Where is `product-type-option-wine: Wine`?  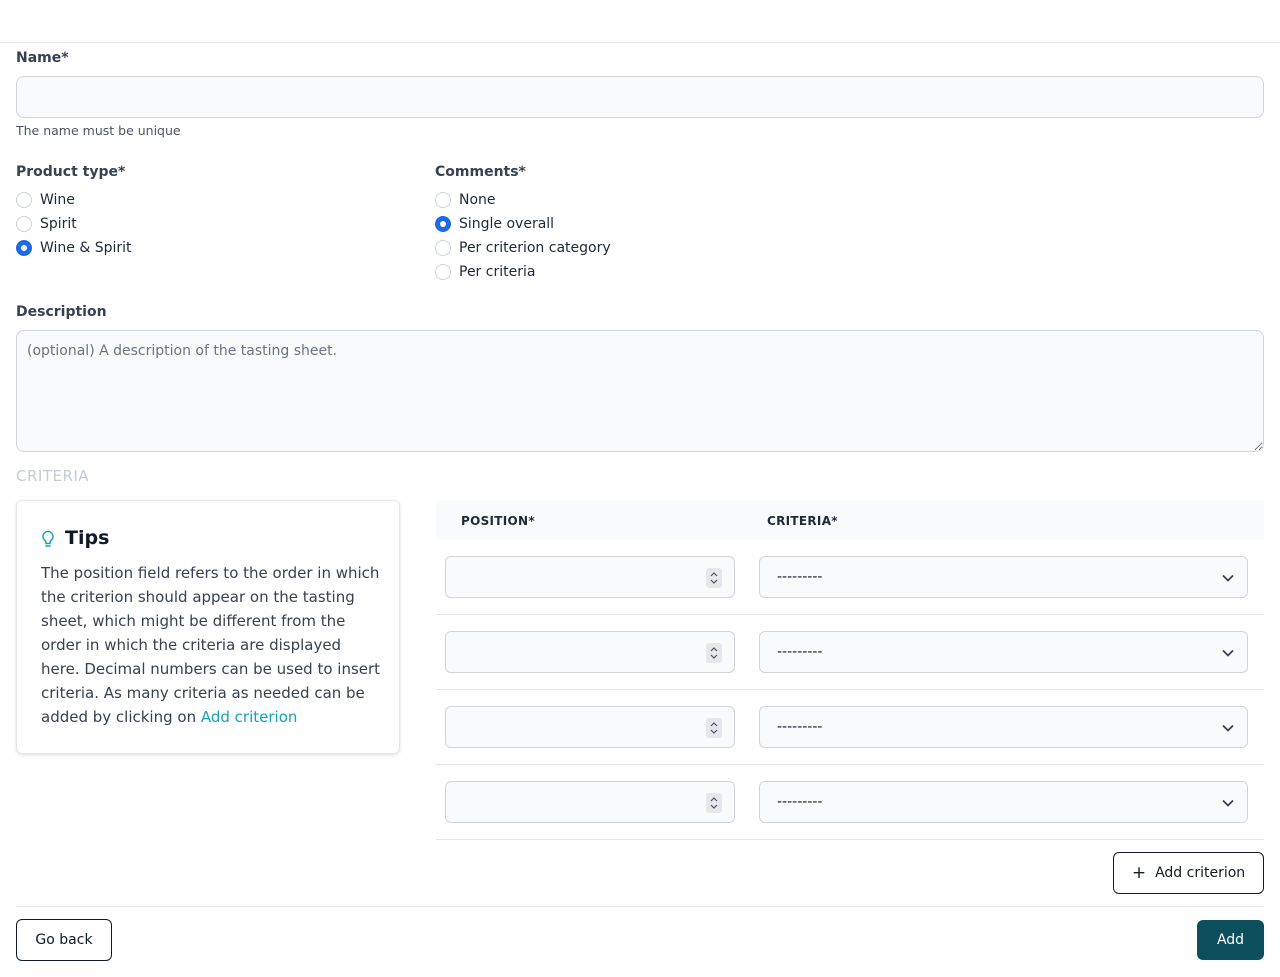
product-type-option-wine: Wine is located at coordinates (45, 200).